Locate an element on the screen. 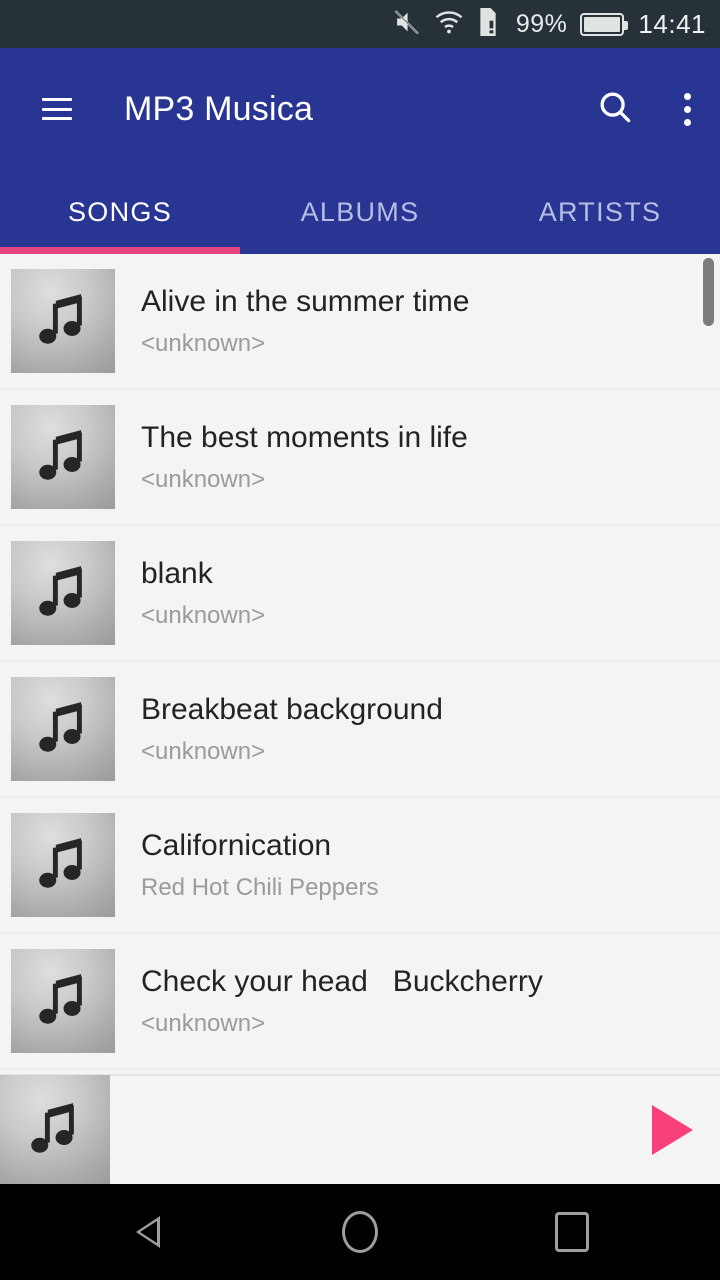  list-item-text: The best moments in life <unknown> is located at coordinates (304, 457).